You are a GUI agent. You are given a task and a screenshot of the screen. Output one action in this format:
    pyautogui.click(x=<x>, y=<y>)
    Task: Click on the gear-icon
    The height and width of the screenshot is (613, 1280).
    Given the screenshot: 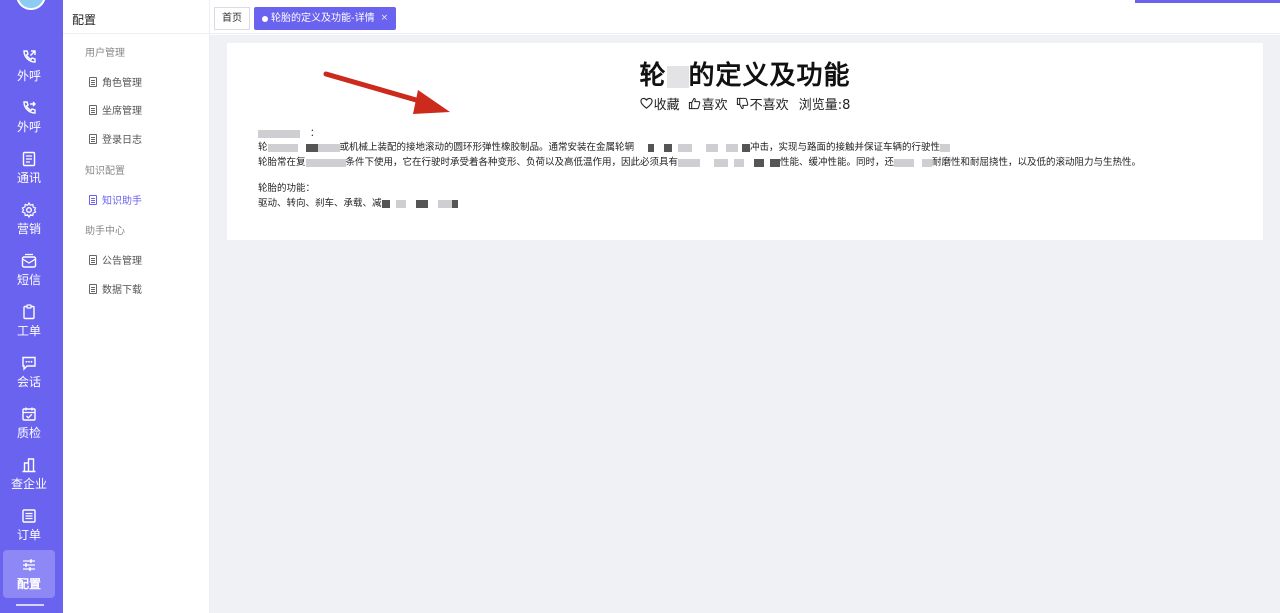 What is the action you would take?
    pyautogui.click(x=29, y=210)
    